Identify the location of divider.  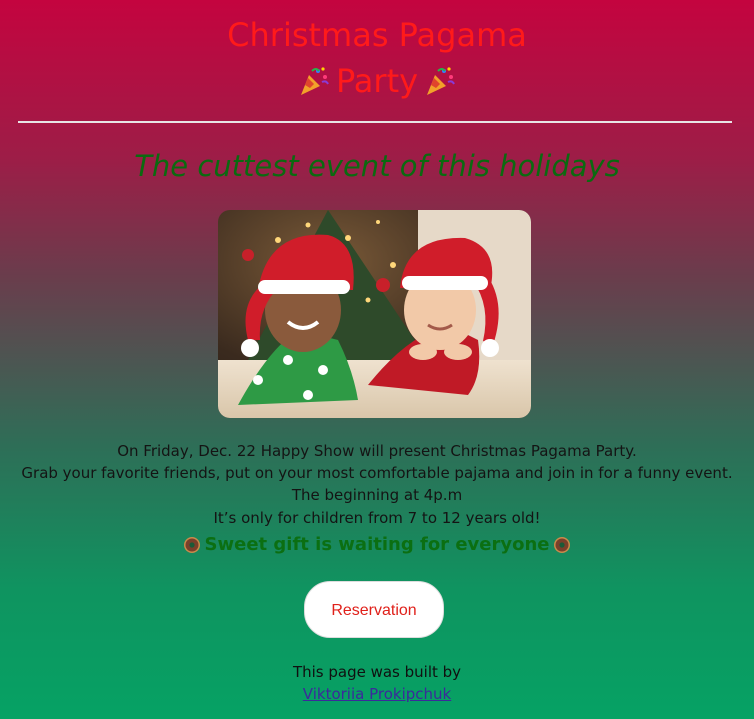
(375, 122).